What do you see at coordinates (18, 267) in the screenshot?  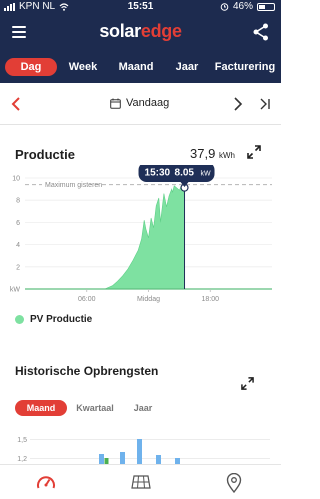 I see `y-tick-label: 2` at bounding box center [18, 267].